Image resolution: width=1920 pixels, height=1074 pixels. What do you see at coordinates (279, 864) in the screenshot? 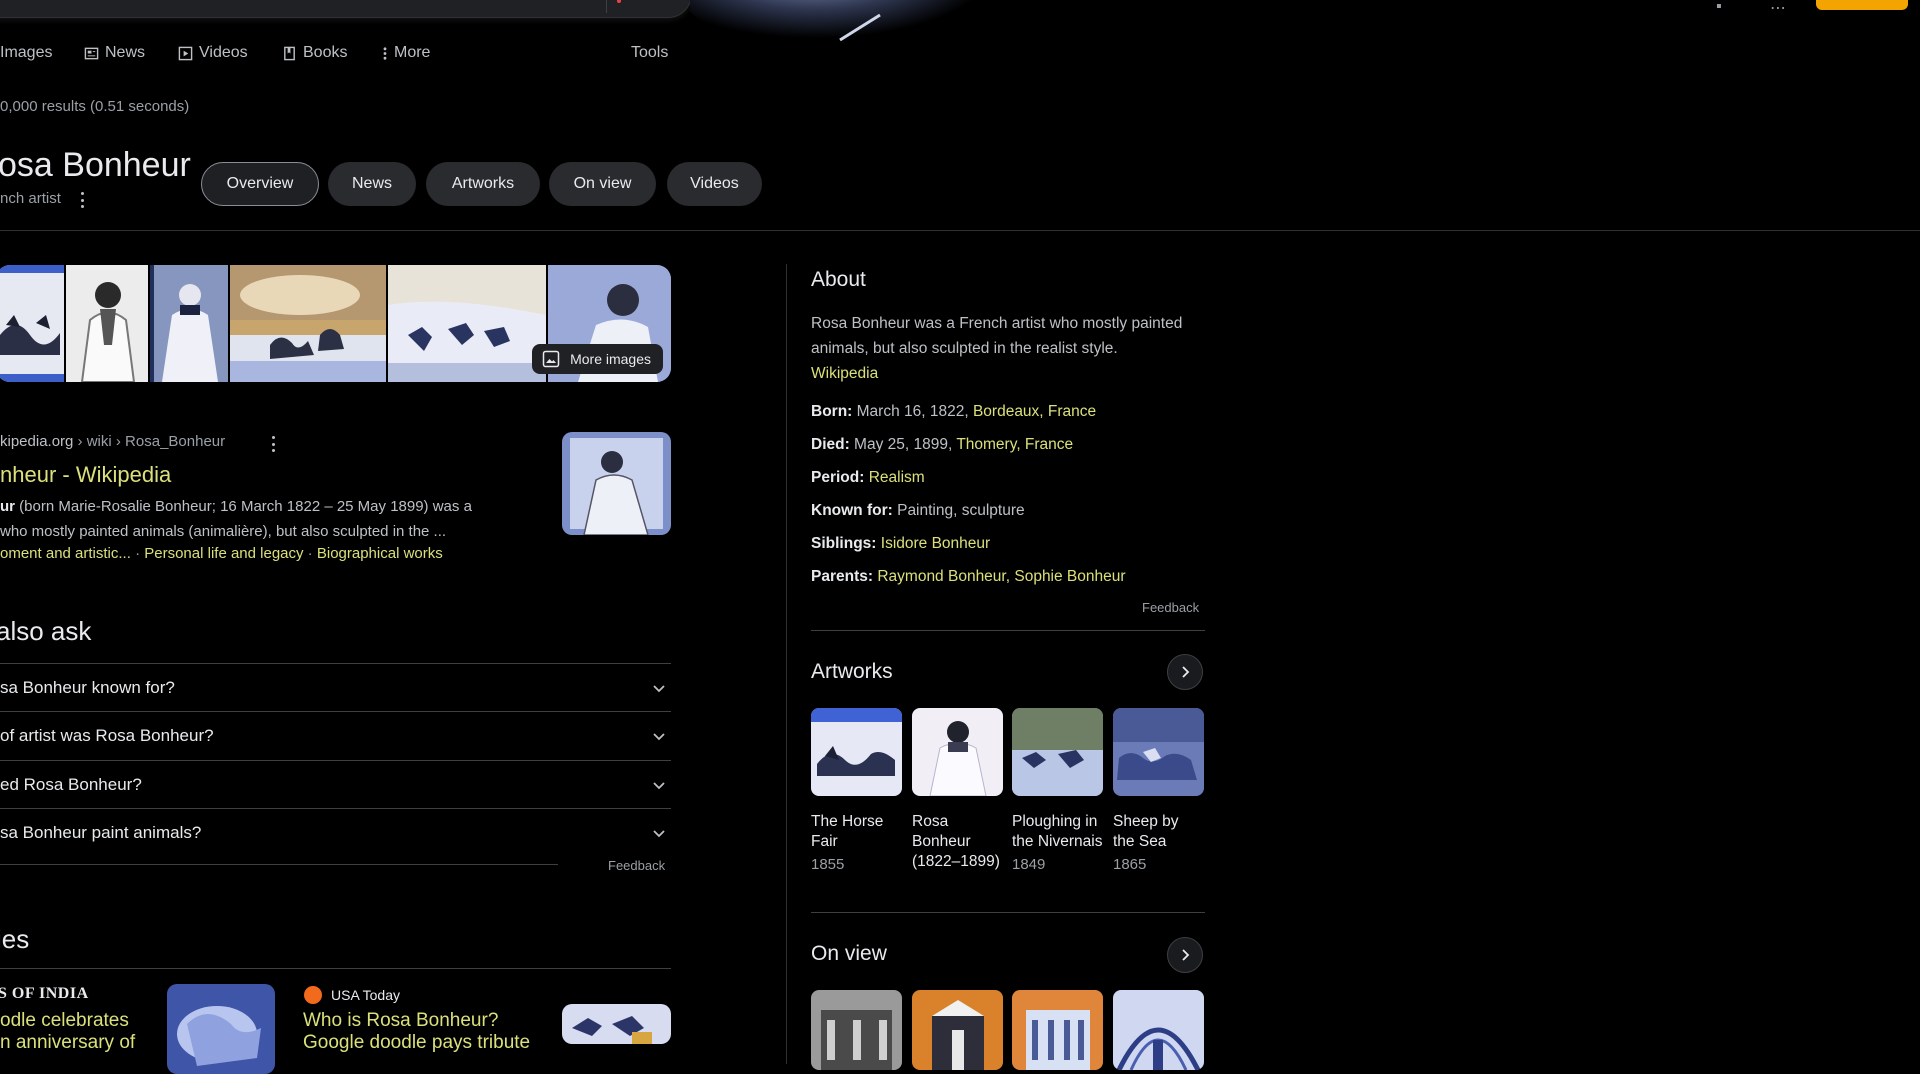
I see `paa-divider` at bounding box center [279, 864].